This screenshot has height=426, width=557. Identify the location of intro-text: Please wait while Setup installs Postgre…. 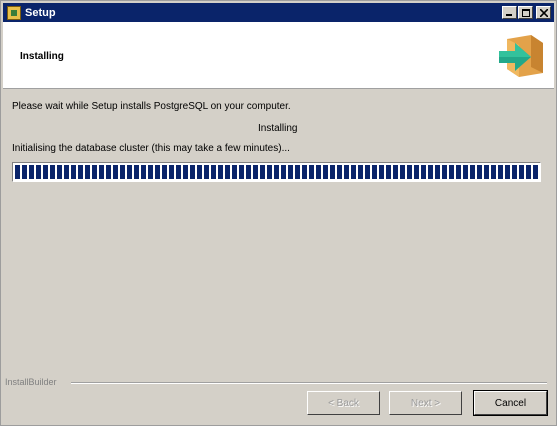
(151, 106).